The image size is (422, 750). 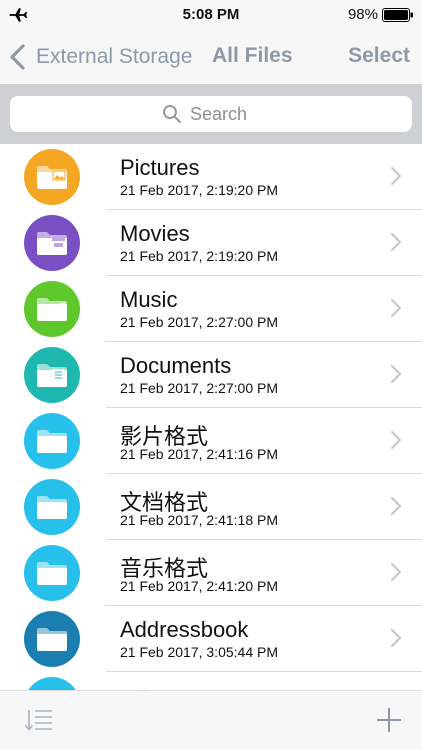 I want to click on file-row: 通讯录, so click(x=211, y=681).